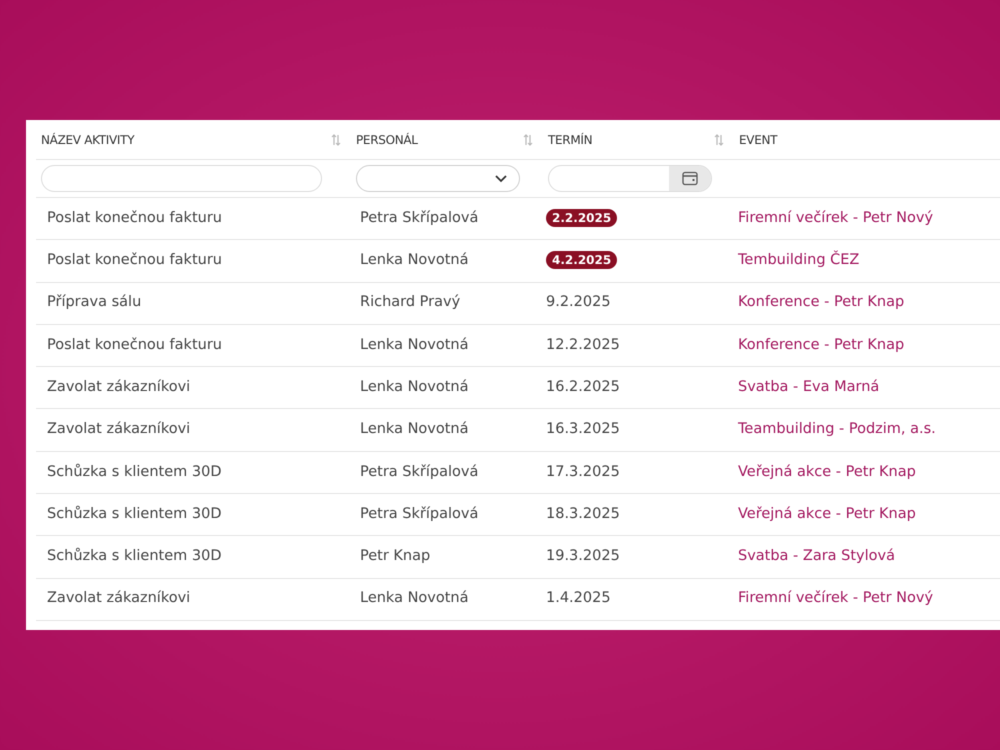 Image resolution: width=1000 pixels, height=750 pixels. What do you see at coordinates (583, 472) in the screenshot?
I see `date-cell: 17.3.2025` at bounding box center [583, 472].